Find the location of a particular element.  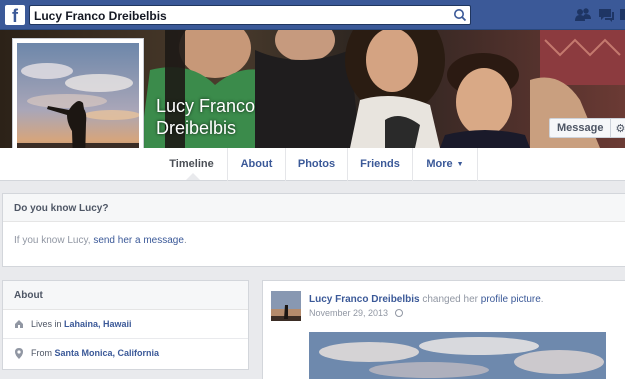

do-you-know-body: If you know Lucy, send her a message. is located at coordinates (314, 234).